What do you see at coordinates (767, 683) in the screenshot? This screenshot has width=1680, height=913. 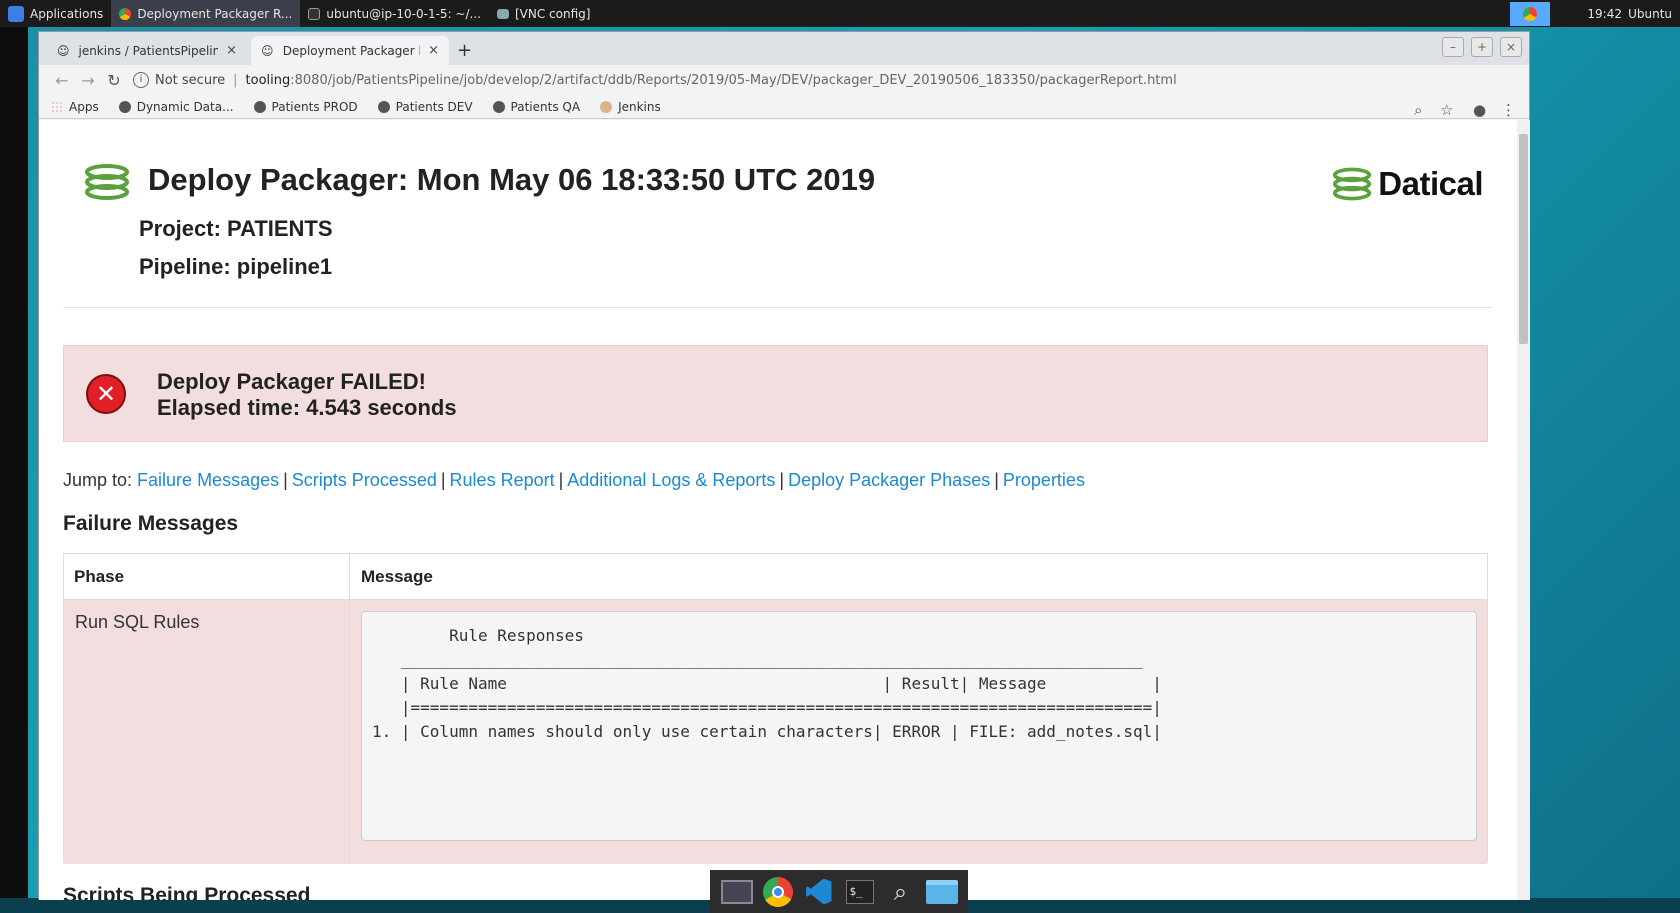 I see `message-line: | Rule Name | Result| Message |` at bounding box center [767, 683].